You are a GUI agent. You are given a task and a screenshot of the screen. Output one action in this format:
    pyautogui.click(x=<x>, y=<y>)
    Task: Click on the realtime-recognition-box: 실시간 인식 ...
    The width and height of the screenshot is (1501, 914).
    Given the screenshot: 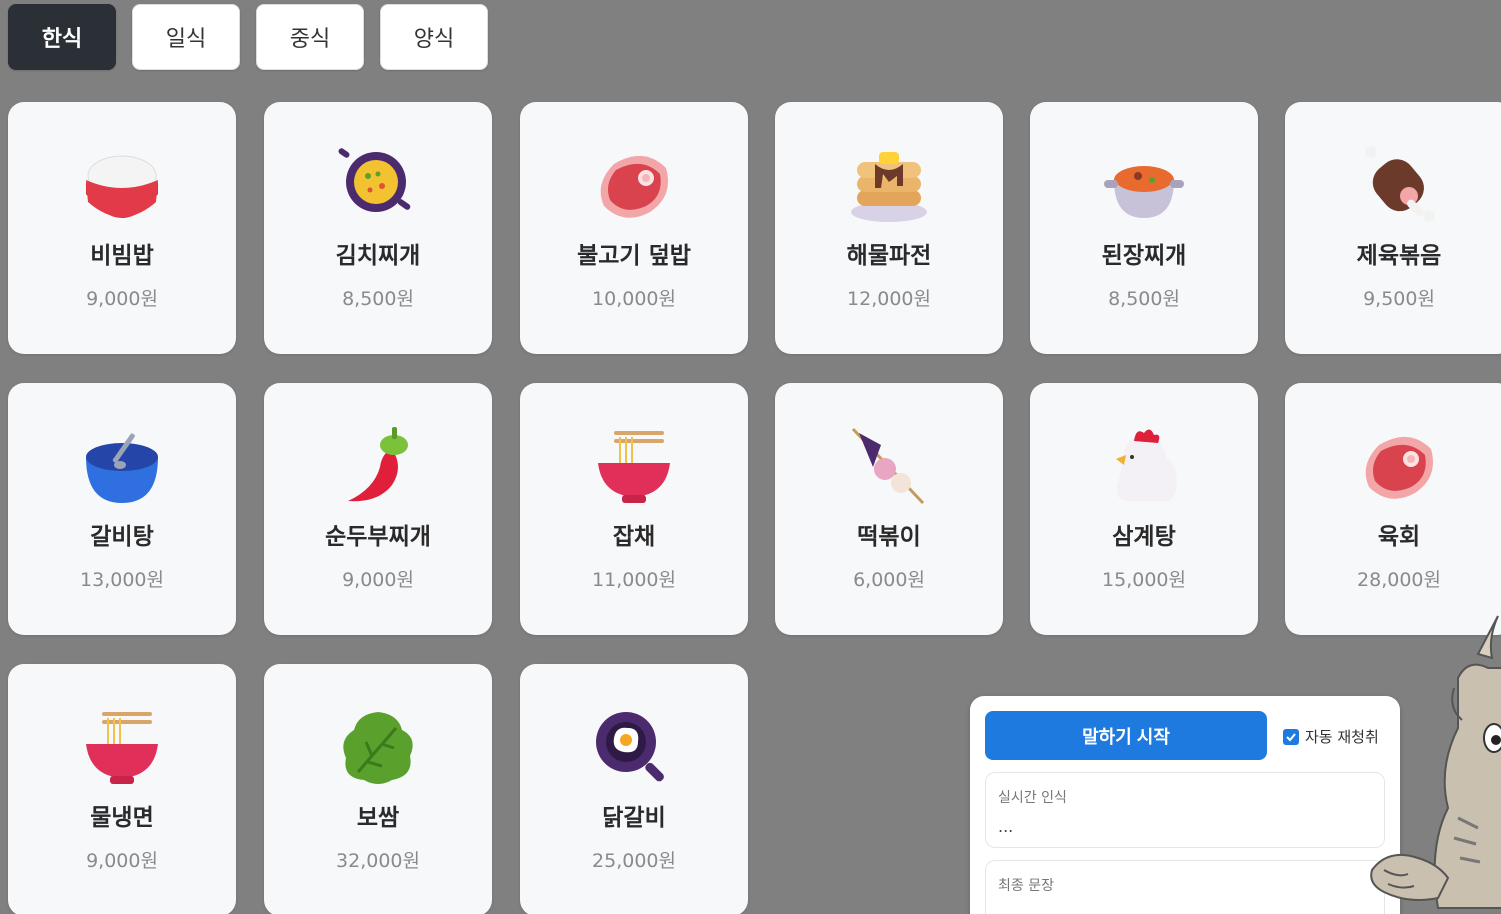 What is the action you would take?
    pyautogui.click(x=1185, y=810)
    